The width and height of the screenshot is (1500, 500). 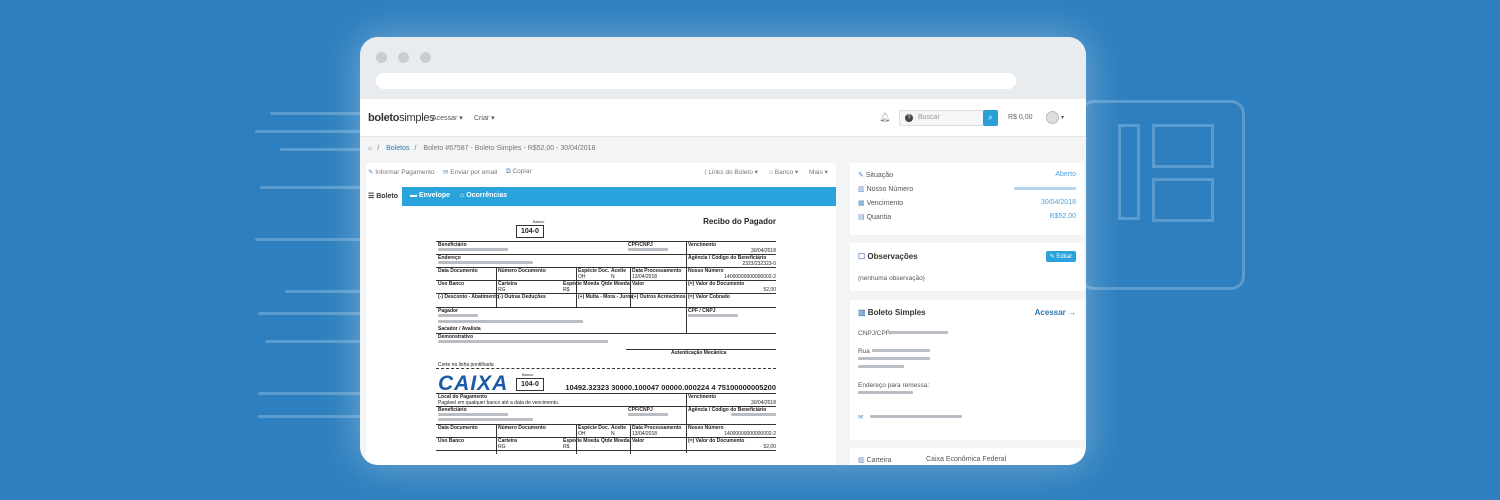 I want to click on quantia-value: R$52,00, so click(x=1062, y=216).